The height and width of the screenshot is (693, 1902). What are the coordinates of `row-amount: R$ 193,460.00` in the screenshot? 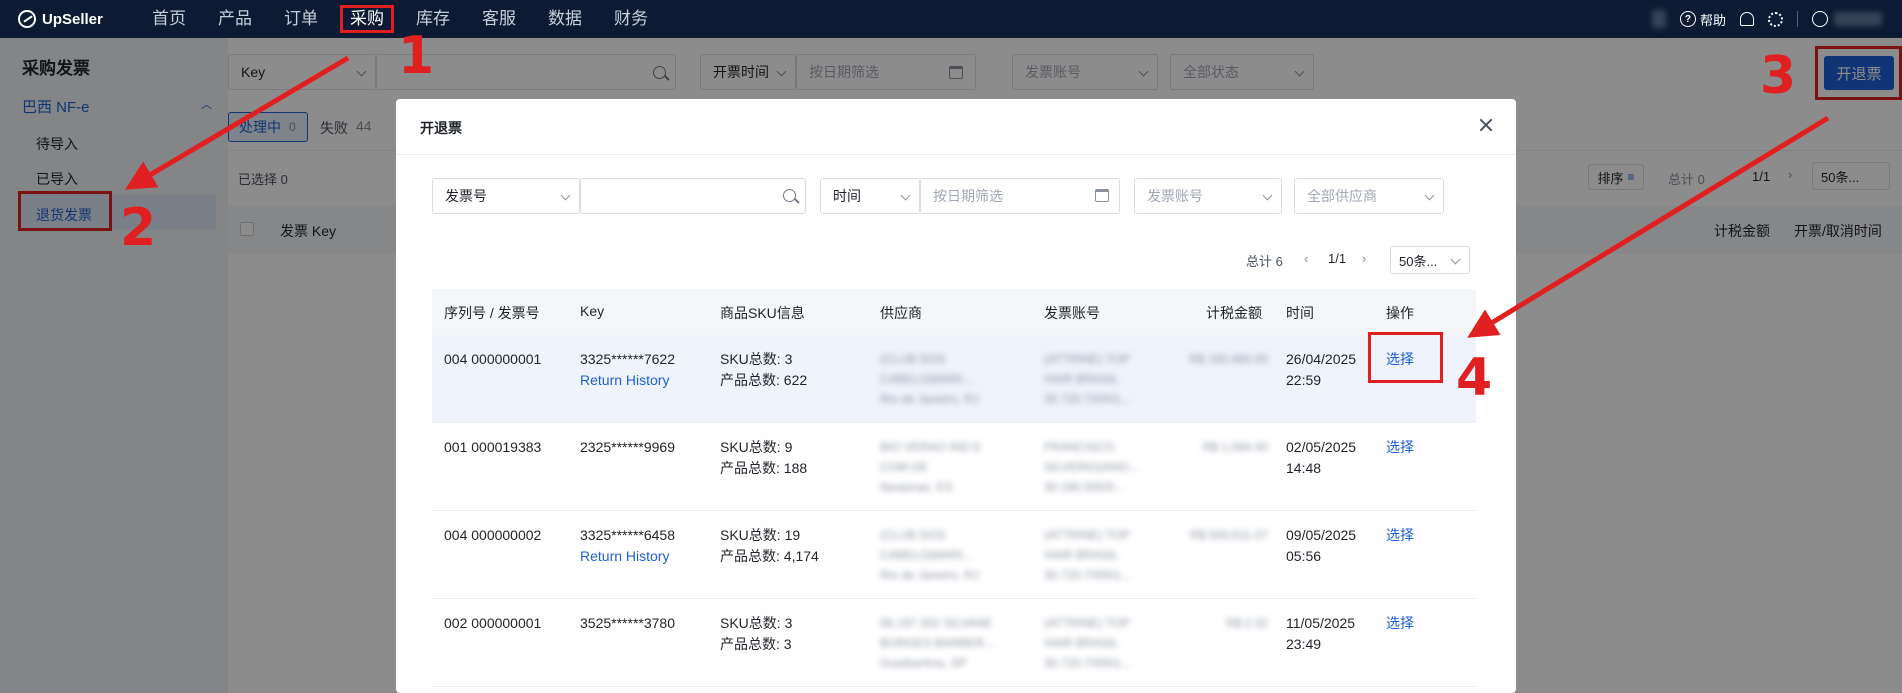 It's located at (1228, 359).